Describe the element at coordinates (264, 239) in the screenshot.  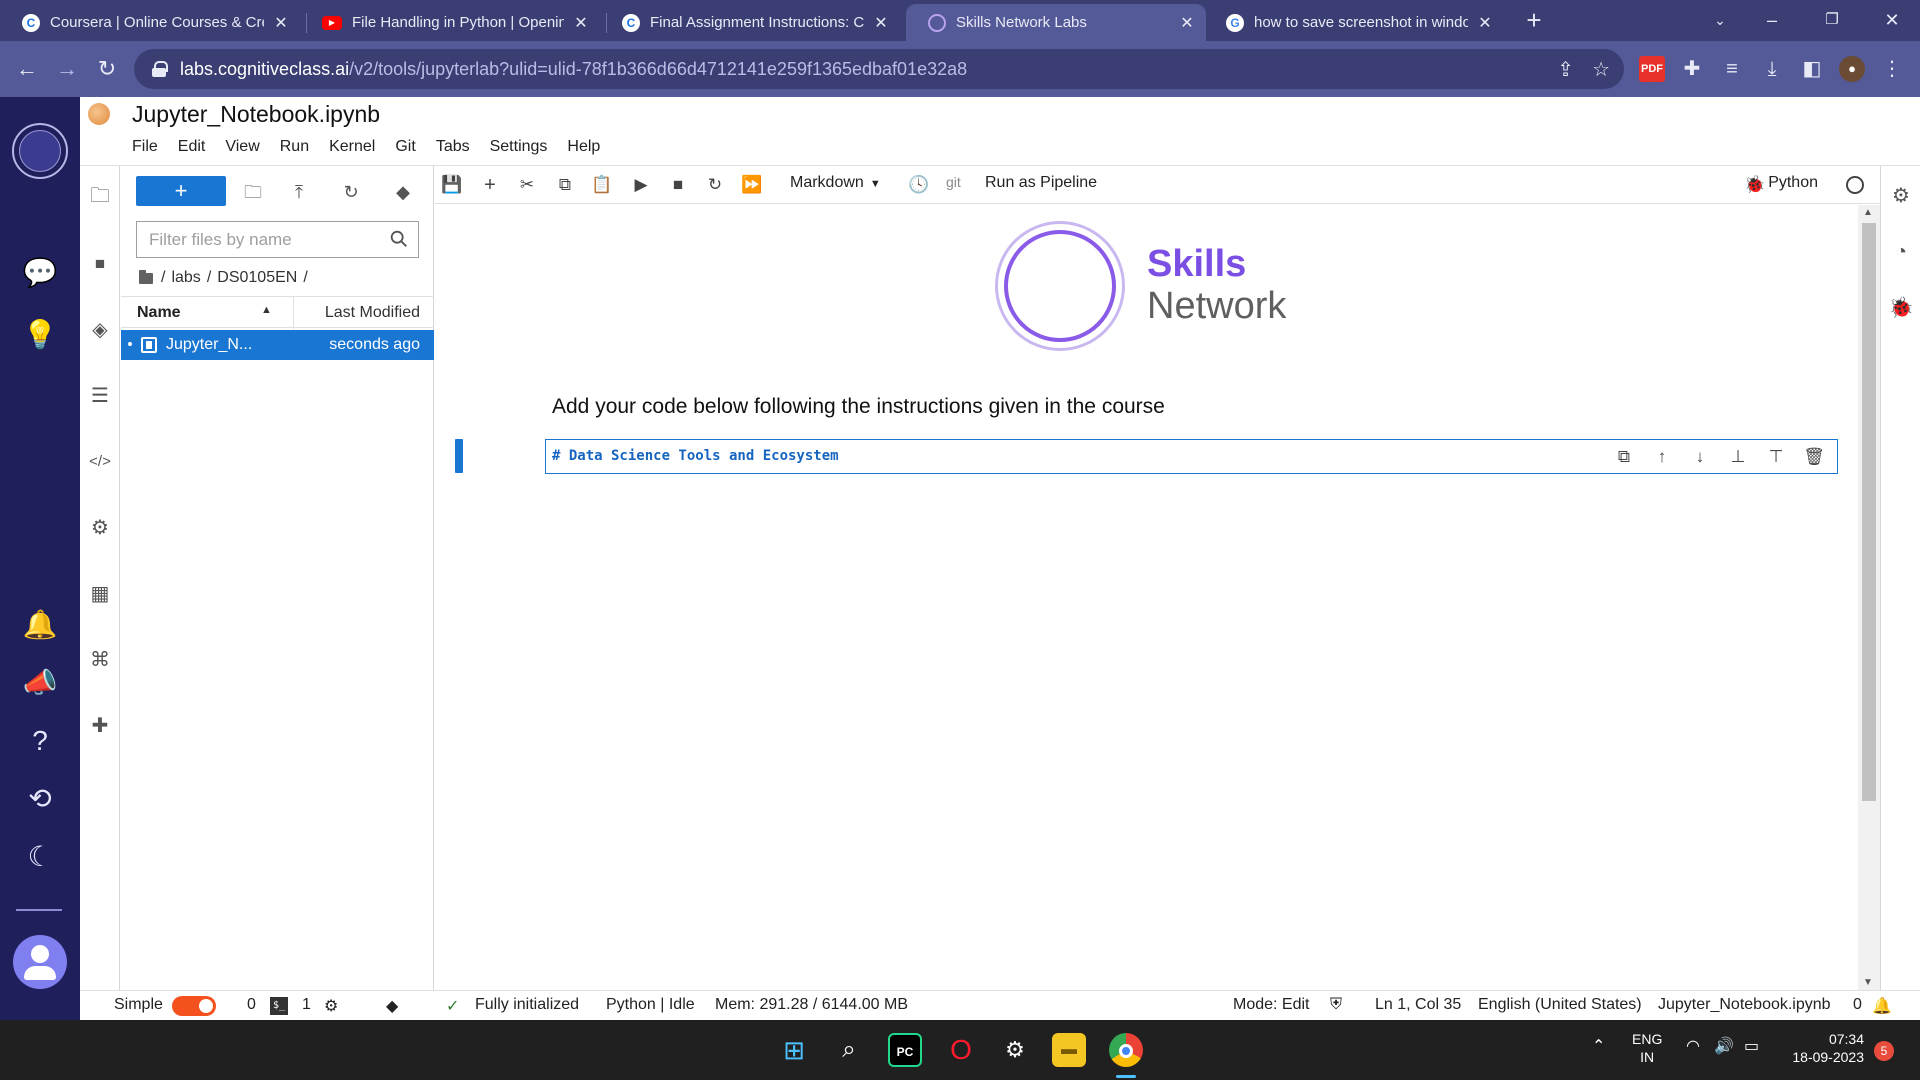
I see `filter-files-input` at that location.